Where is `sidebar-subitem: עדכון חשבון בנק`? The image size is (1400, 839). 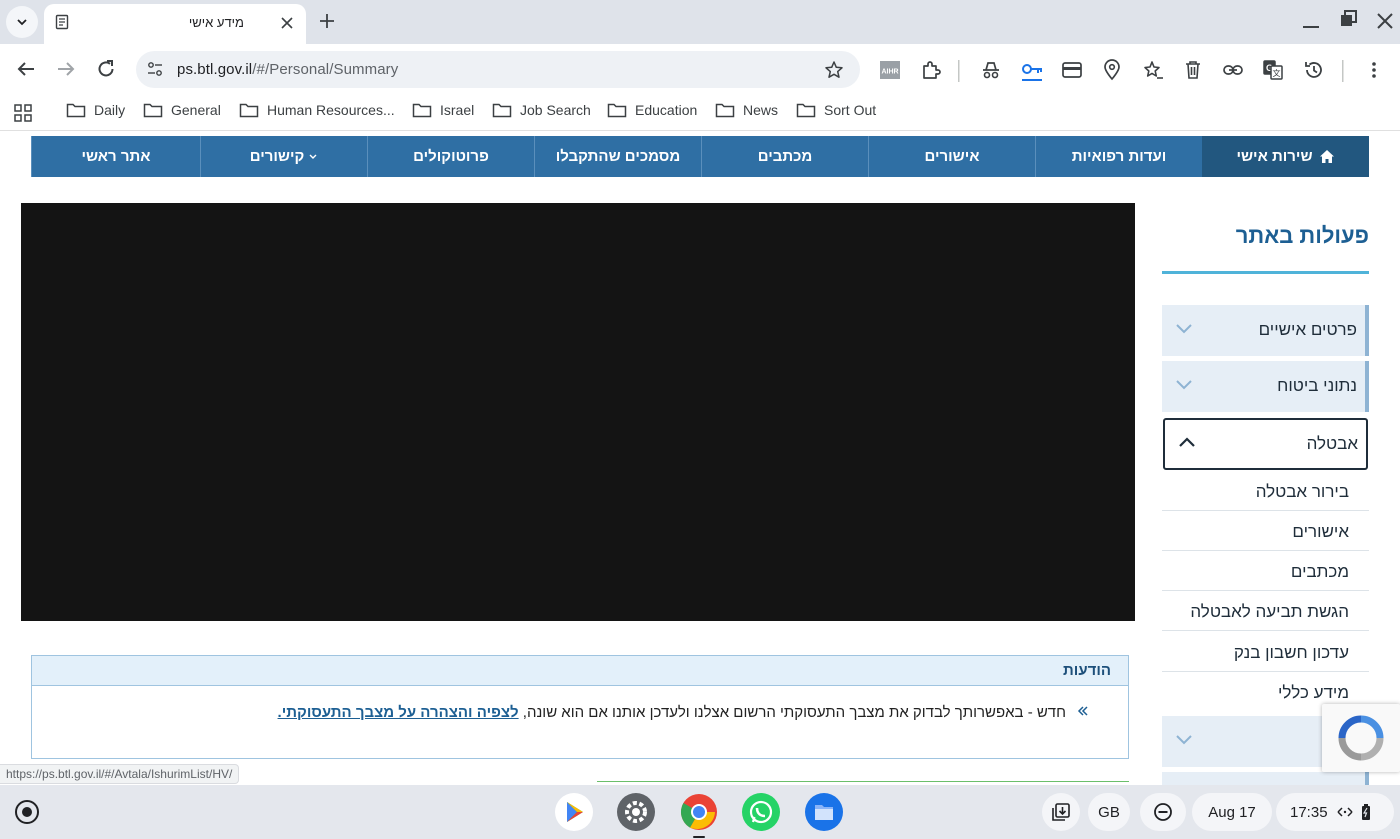 sidebar-subitem: עדכון חשבון בנק is located at coordinates (1265, 652).